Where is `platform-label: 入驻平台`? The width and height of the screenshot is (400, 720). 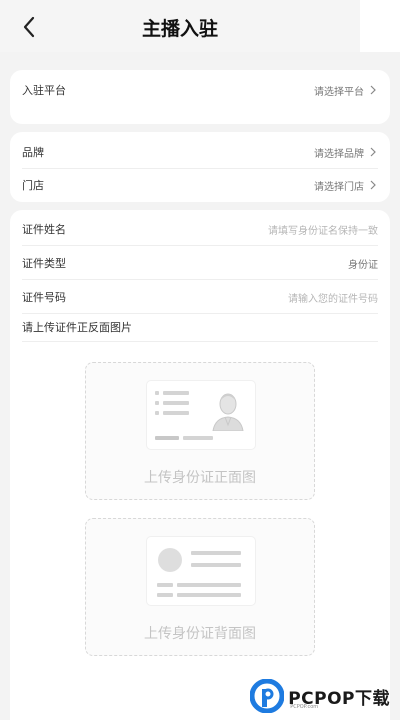
platform-label: 入驻平台 is located at coordinates (44, 90).